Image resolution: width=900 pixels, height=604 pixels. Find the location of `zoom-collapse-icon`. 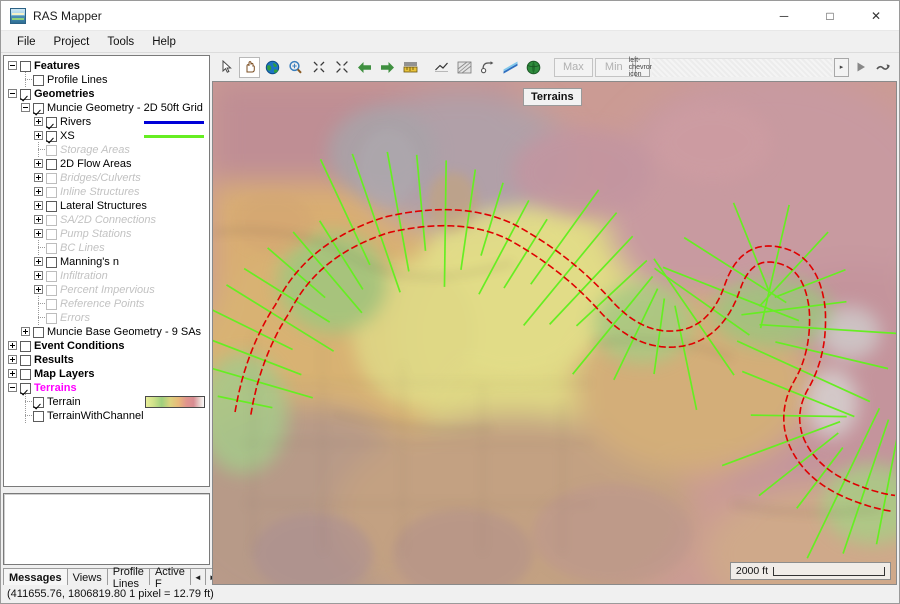

zoom-collapse-icon is located at coordinates (318, 67).